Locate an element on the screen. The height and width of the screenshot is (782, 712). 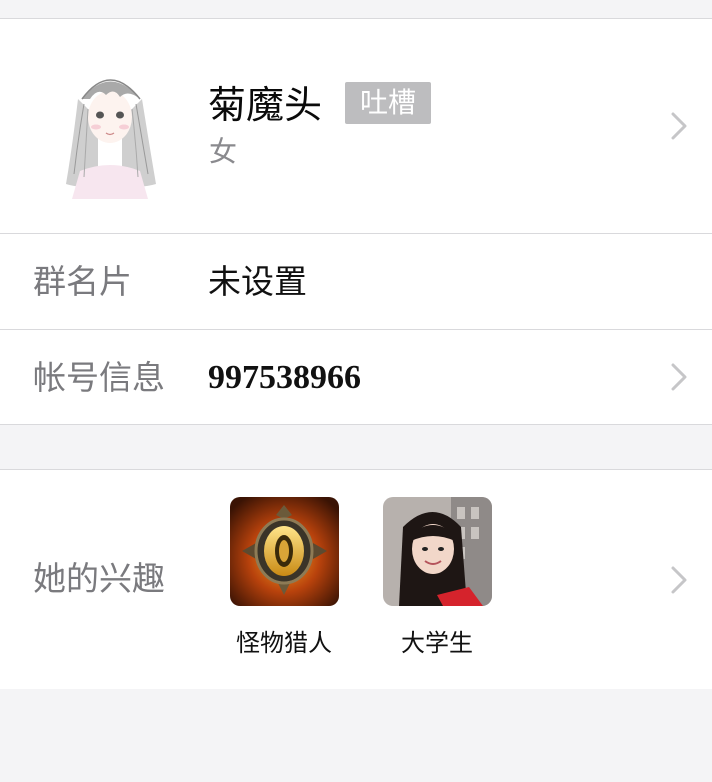
interest-item: 大学生 is located at coordinates (437, 577).